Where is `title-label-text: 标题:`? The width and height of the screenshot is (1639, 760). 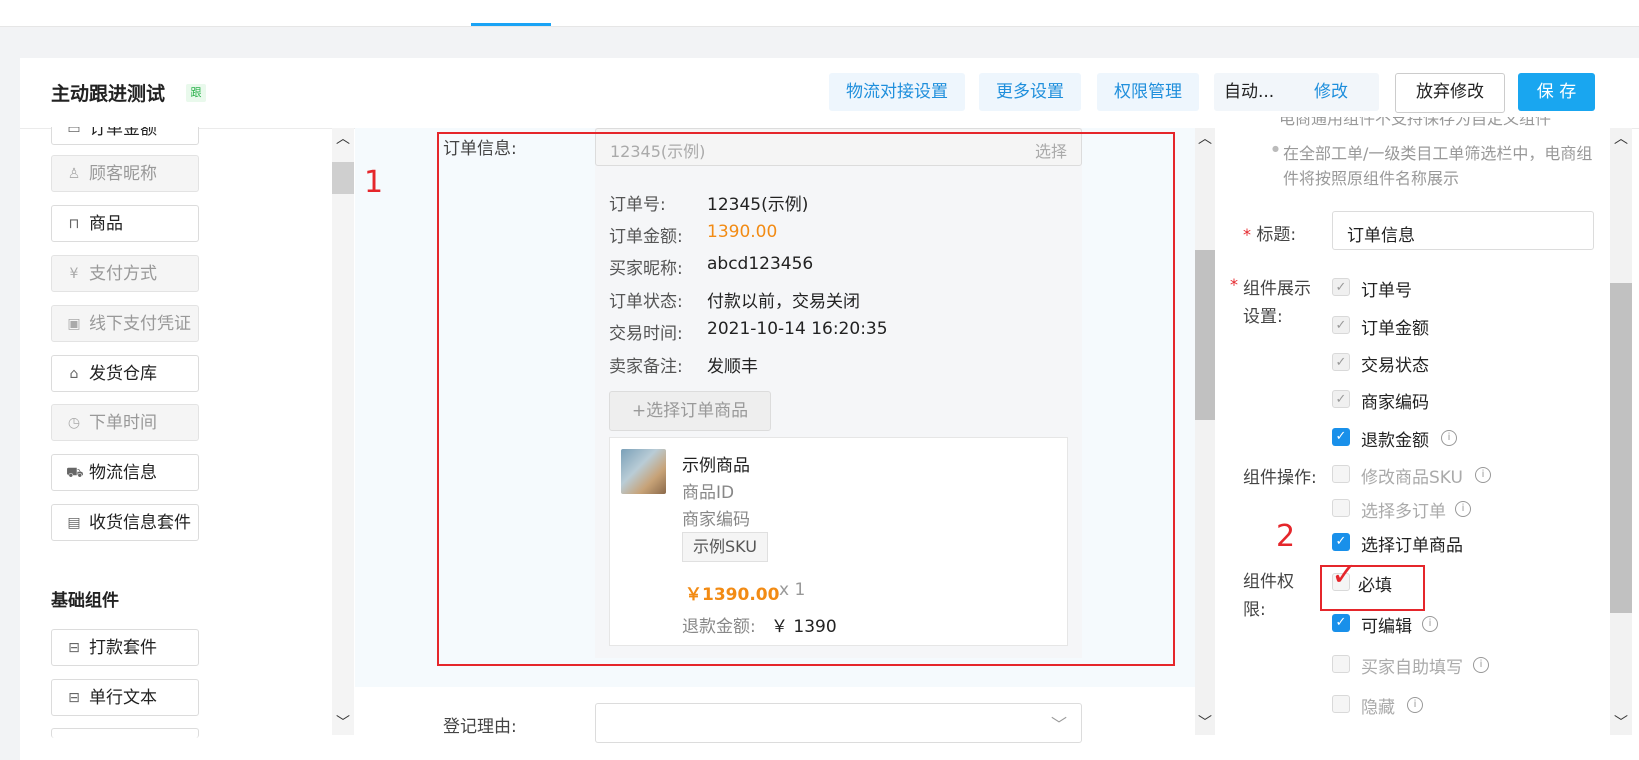 title-label-text: 标题: is located at coordinates (1276, 235).